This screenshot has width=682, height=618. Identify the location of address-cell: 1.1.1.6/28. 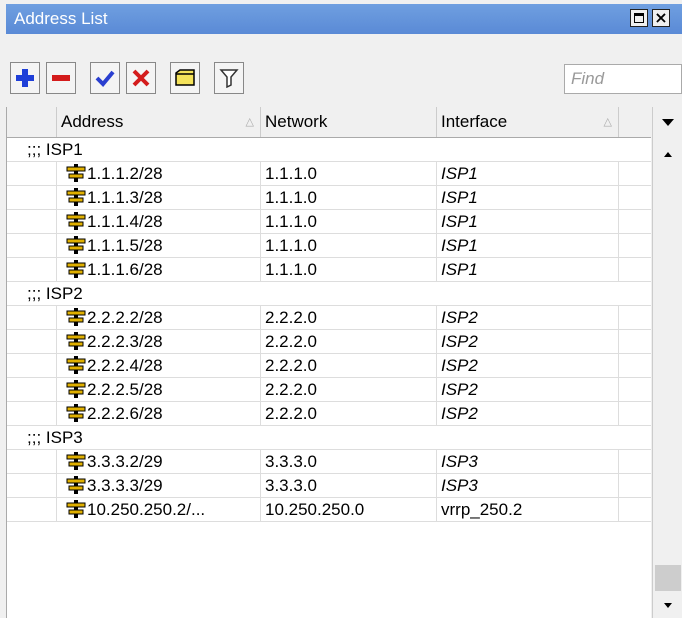
(159, 269).